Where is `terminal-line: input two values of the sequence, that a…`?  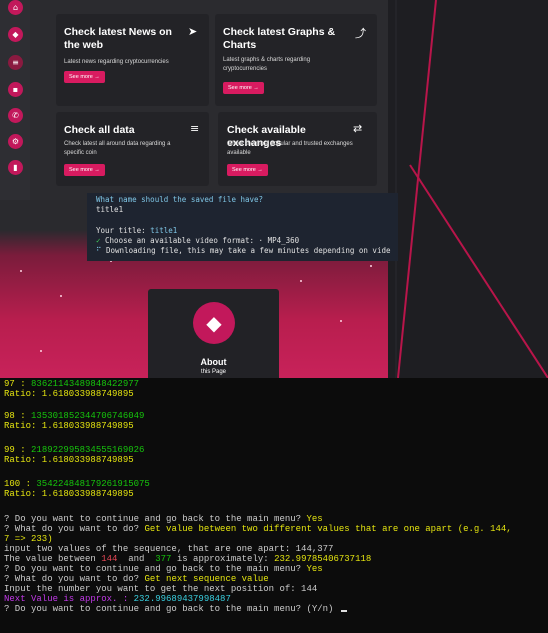
terminal-line: input two values of the sequence, that a… is located at coordinates (169, 549).